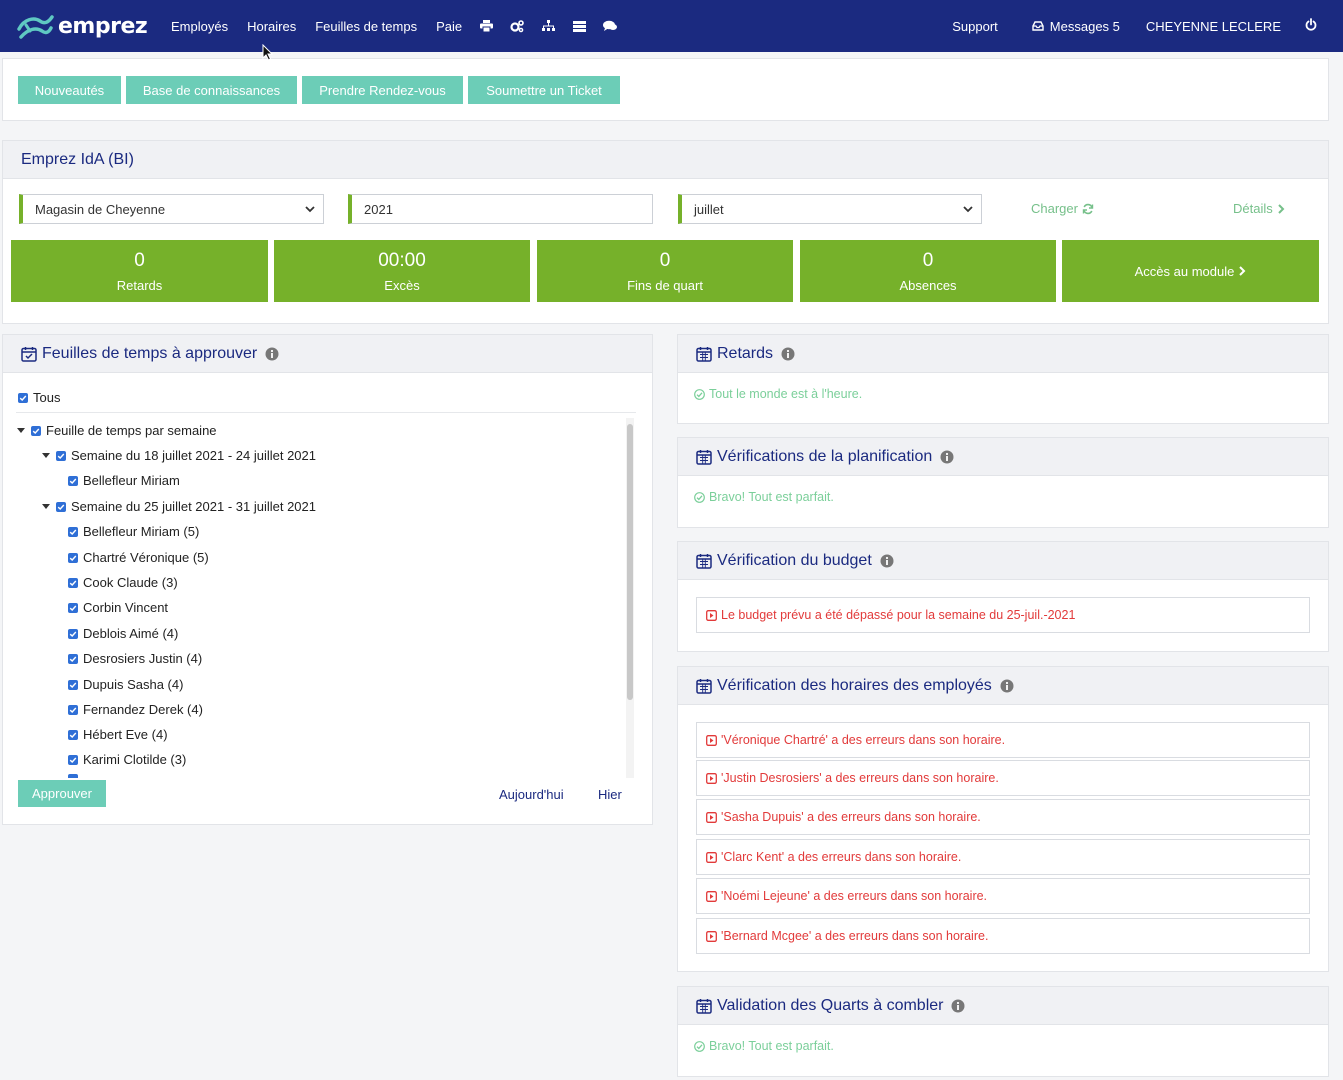 The width and height of the screenshot is (1343, 1080). Describe the element at coordinates (39, 397) in the screenshot. I see `select-all-row: Tous` at that location.